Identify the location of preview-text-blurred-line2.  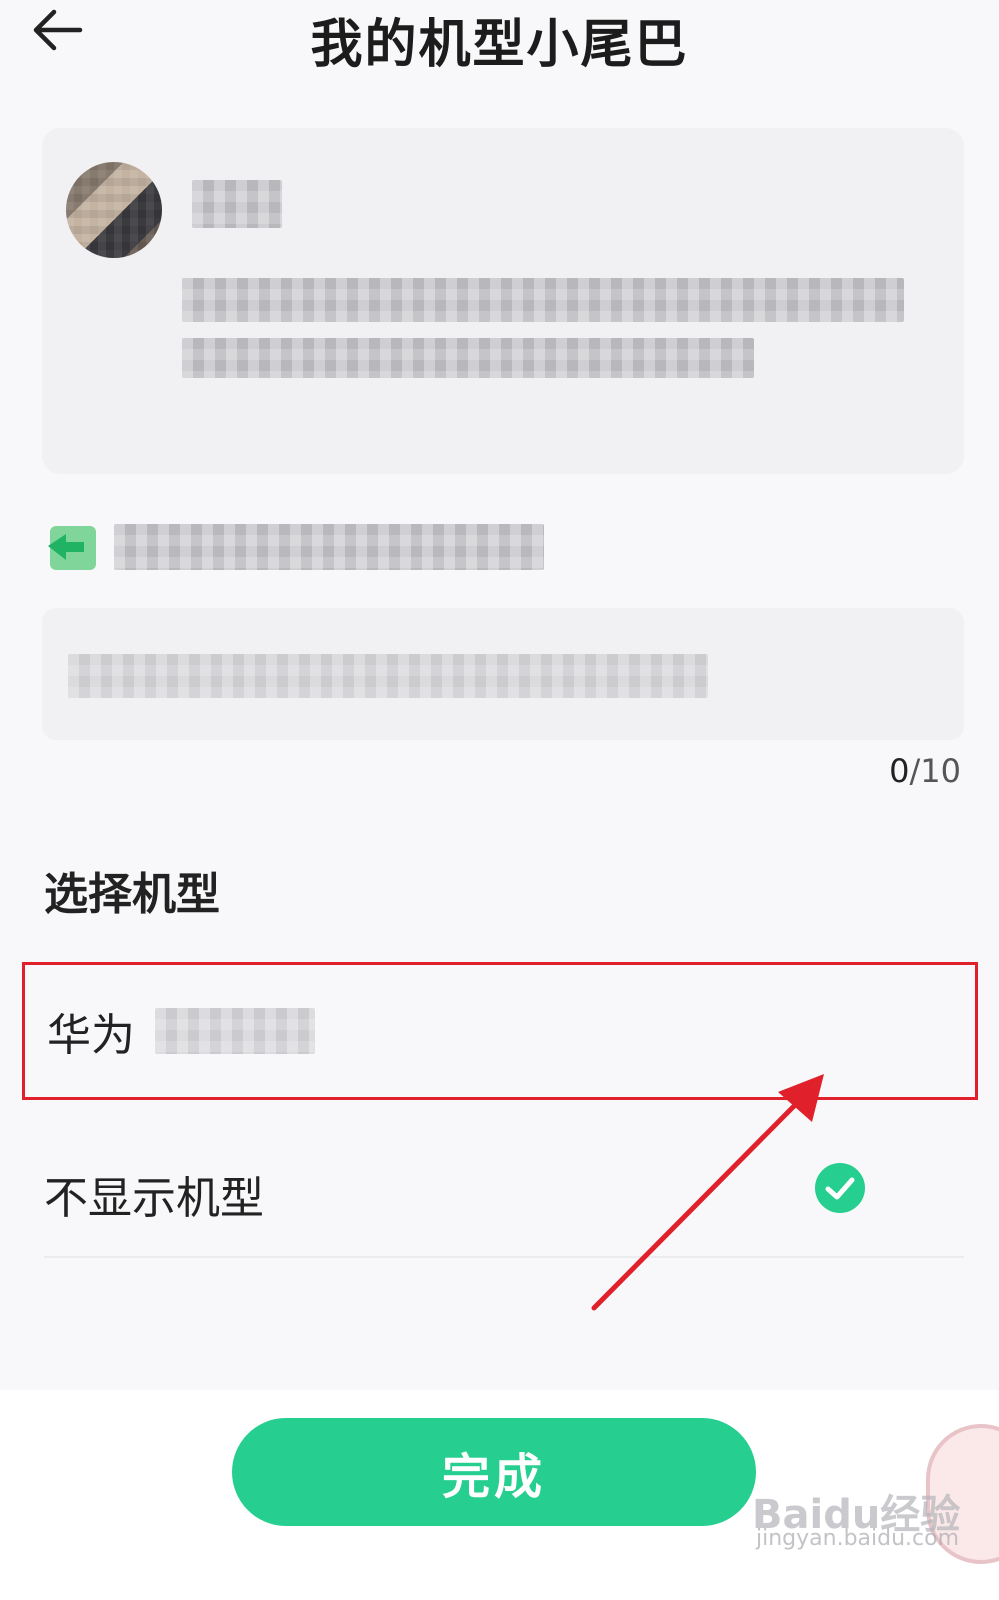
(468, 358).